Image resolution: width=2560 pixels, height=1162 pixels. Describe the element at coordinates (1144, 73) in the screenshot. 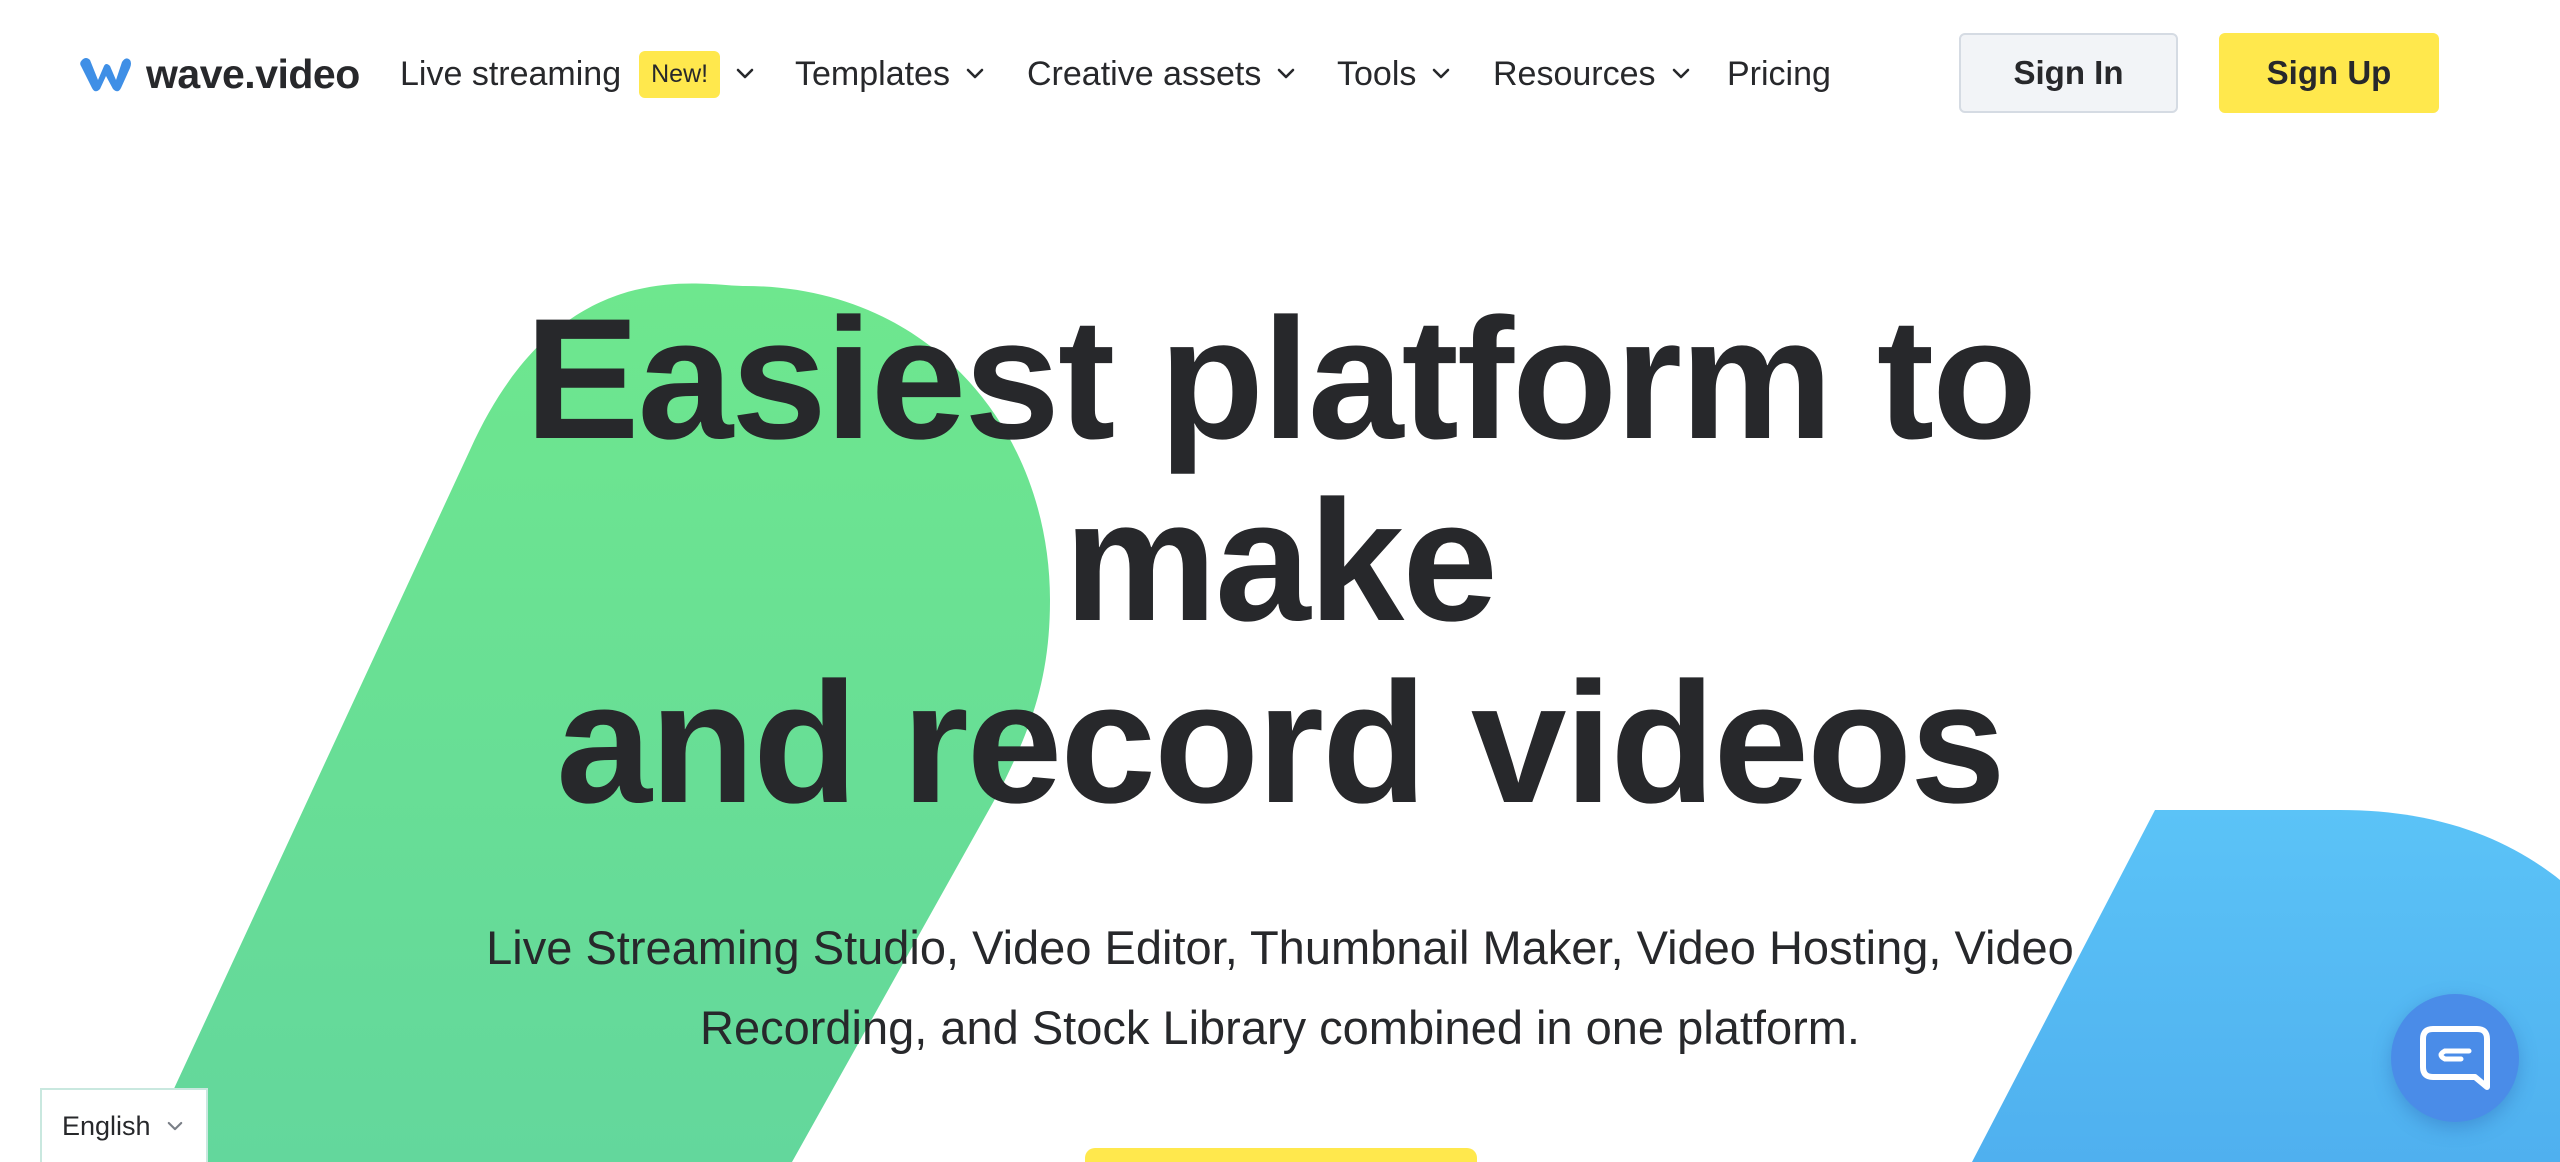

I see `nav-item-label: Creative assets` at that location.